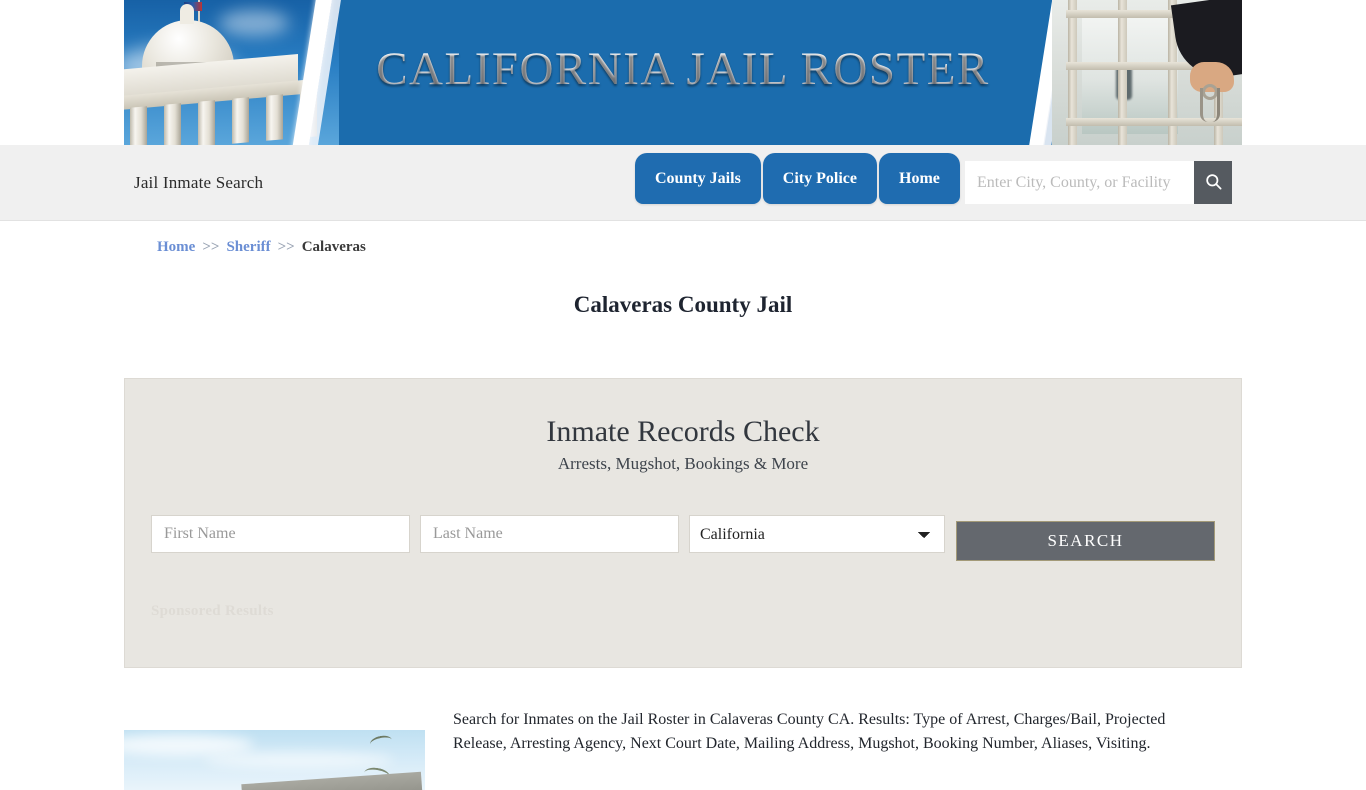  Describe the element at coordinates (176, 247) in the screenshot. I see `breadcrumb-link-home: Home` at that location.